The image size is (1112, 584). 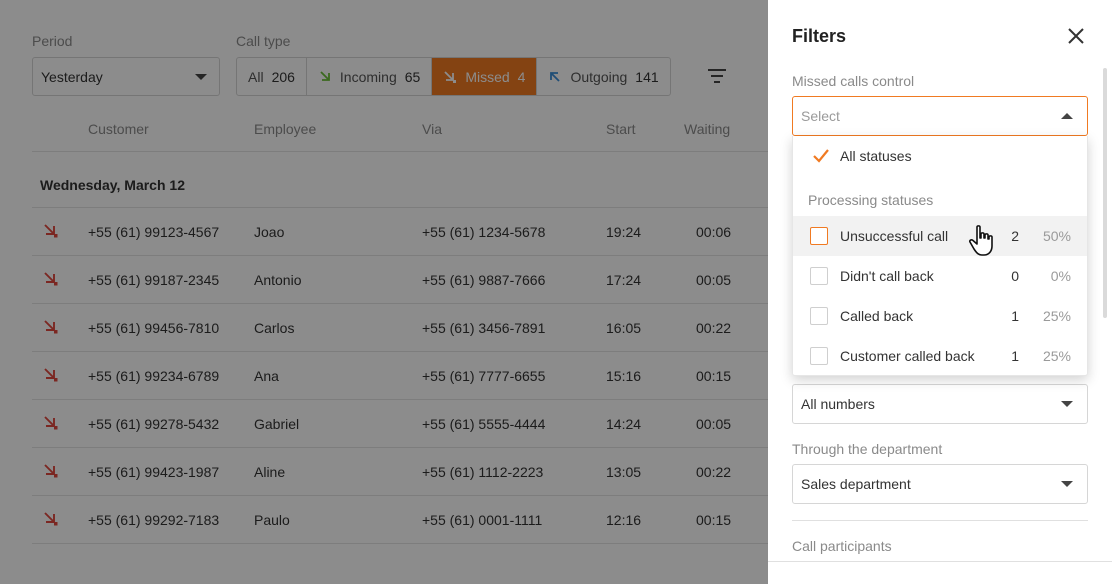 I want to click on status-label: Customer called back, so click(x=907, y=356).